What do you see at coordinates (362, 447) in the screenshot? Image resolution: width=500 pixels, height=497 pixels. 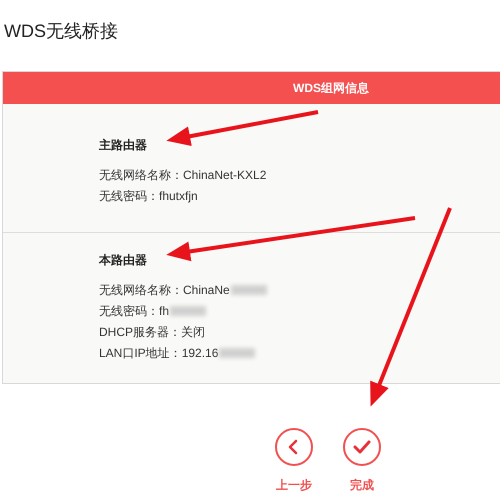 I see `checkmark-icon` at bounding box center [362, 447].